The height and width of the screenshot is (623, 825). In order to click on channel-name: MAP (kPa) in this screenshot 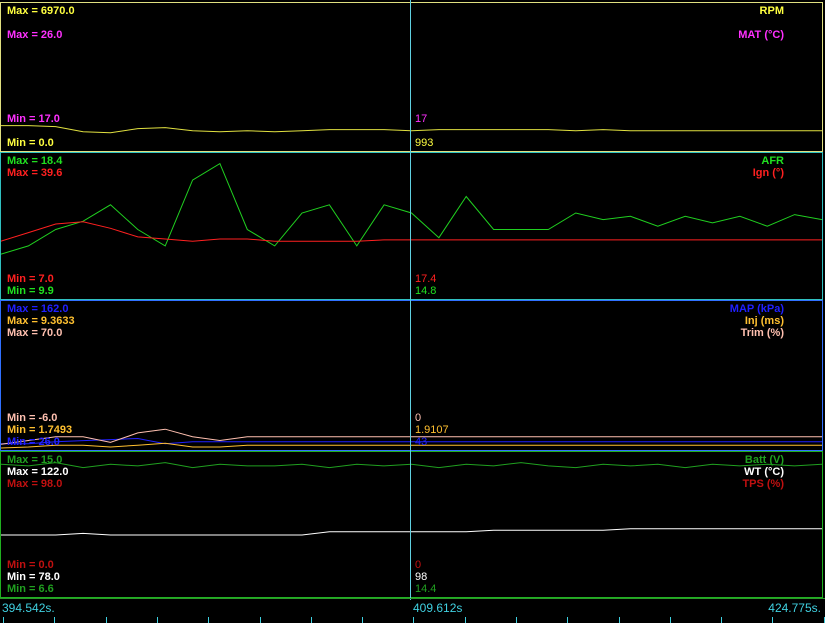, I will do `click(756, 309)`.